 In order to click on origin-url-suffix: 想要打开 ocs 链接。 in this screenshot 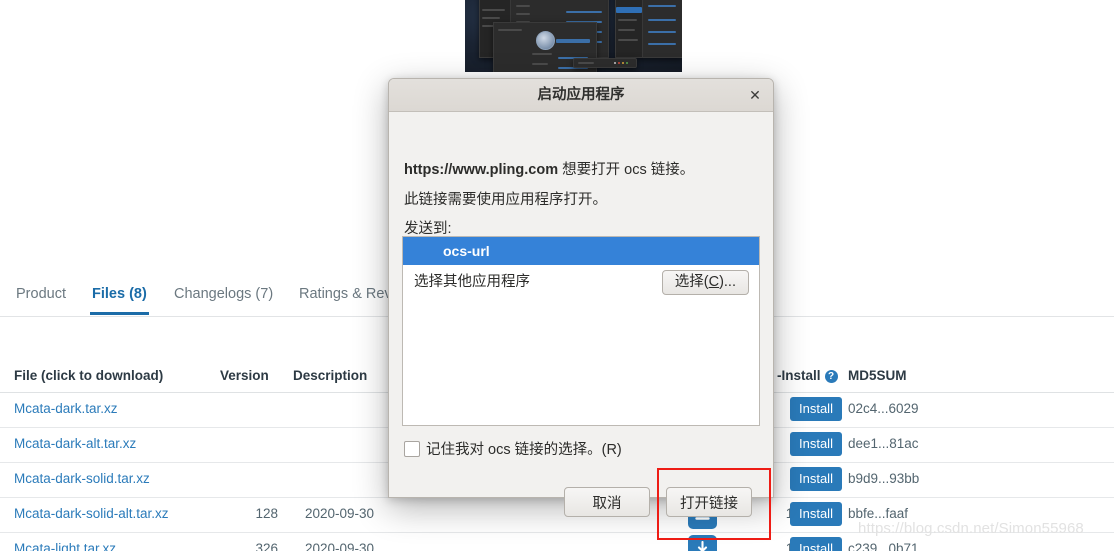, I will do `click(626, 170)`.